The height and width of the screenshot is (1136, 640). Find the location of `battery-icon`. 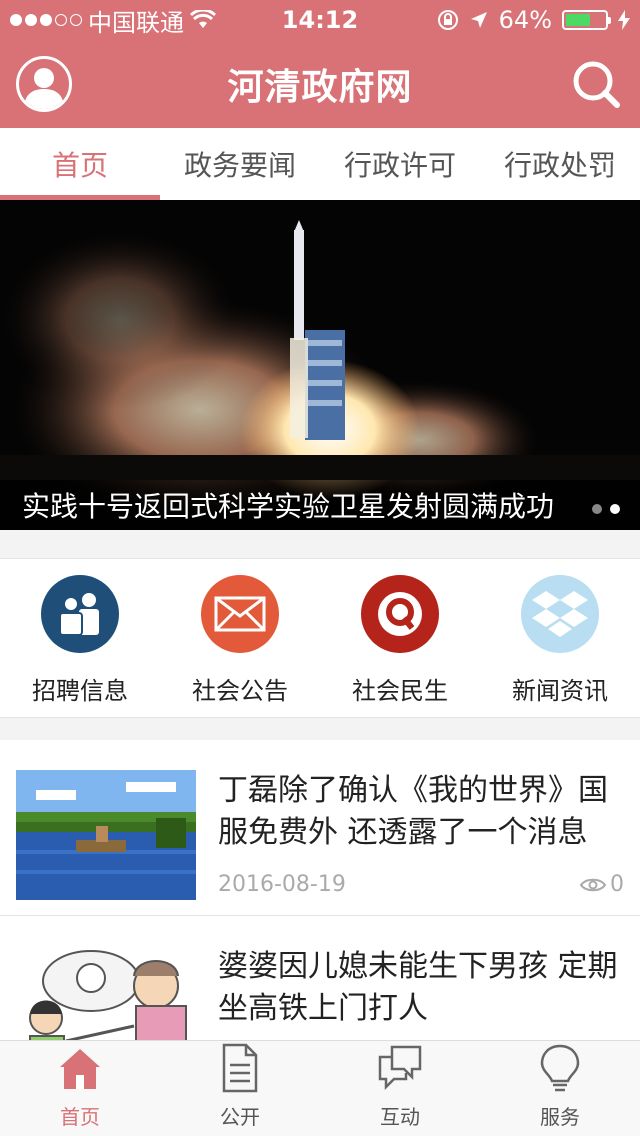

battery-icon is located at coordinates (586, 20).